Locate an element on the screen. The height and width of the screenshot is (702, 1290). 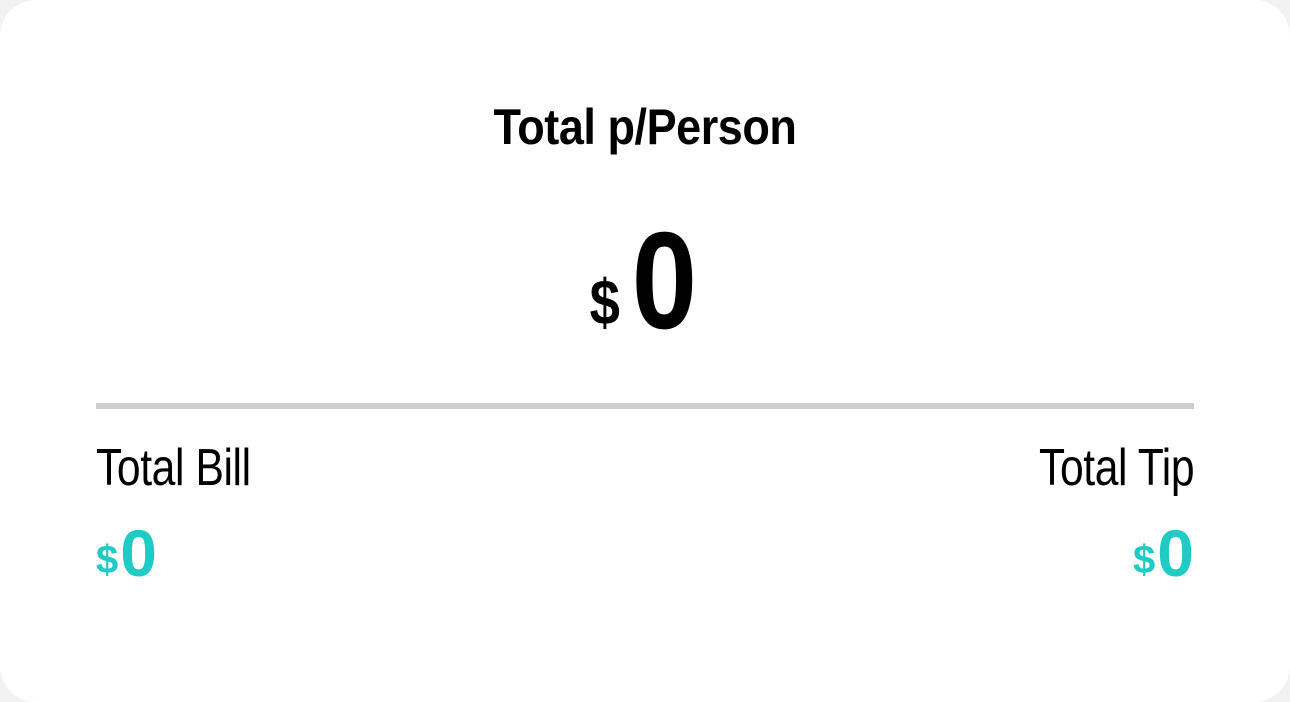
total-per-person-value: 0 is located at coordinates (665, 281).